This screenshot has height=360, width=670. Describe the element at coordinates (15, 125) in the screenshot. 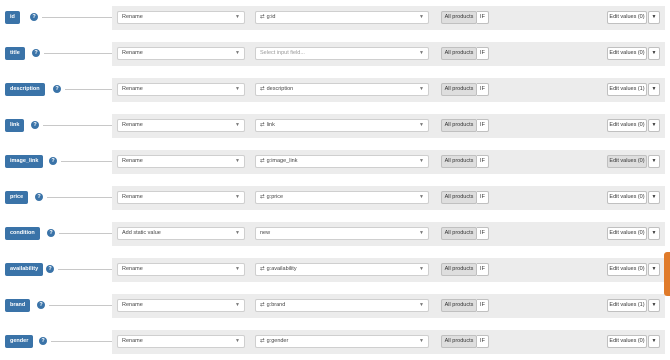

I see `attribute-name-badge: link` at that location.